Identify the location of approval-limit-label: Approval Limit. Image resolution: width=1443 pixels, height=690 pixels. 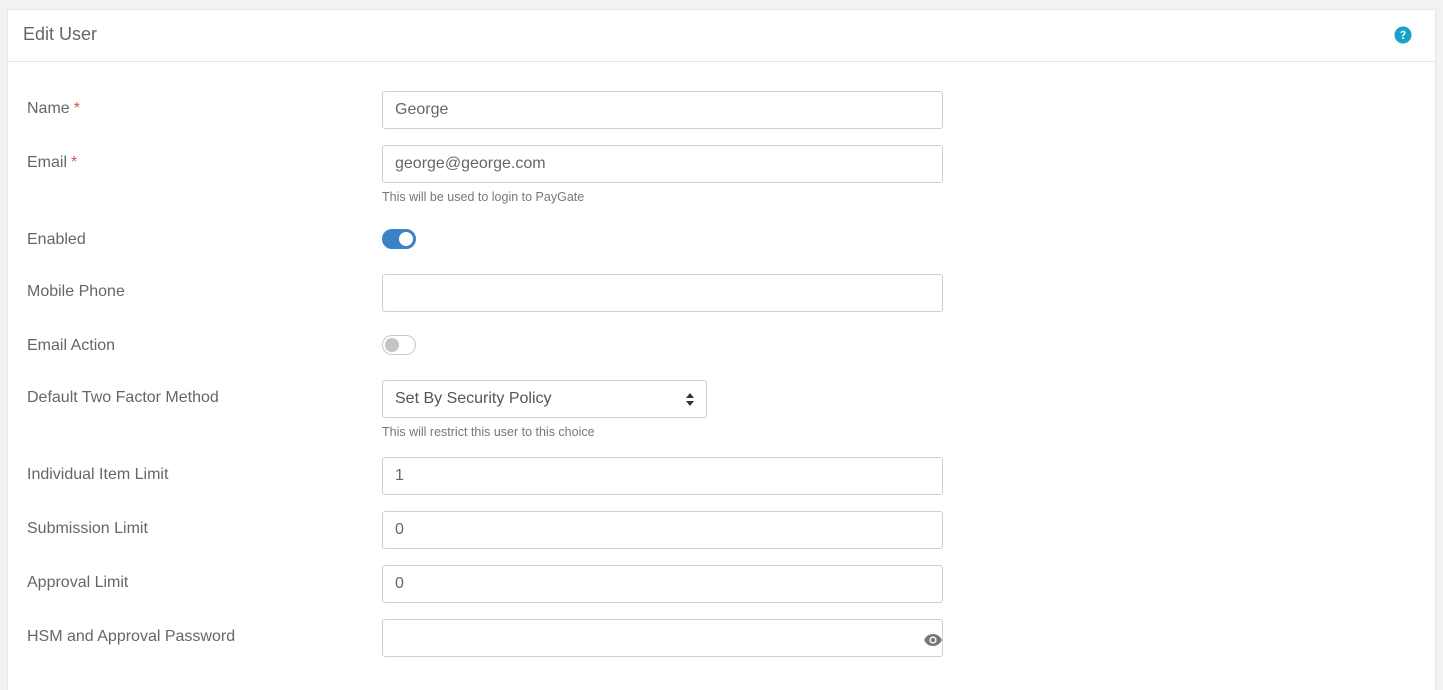
(78, 582).